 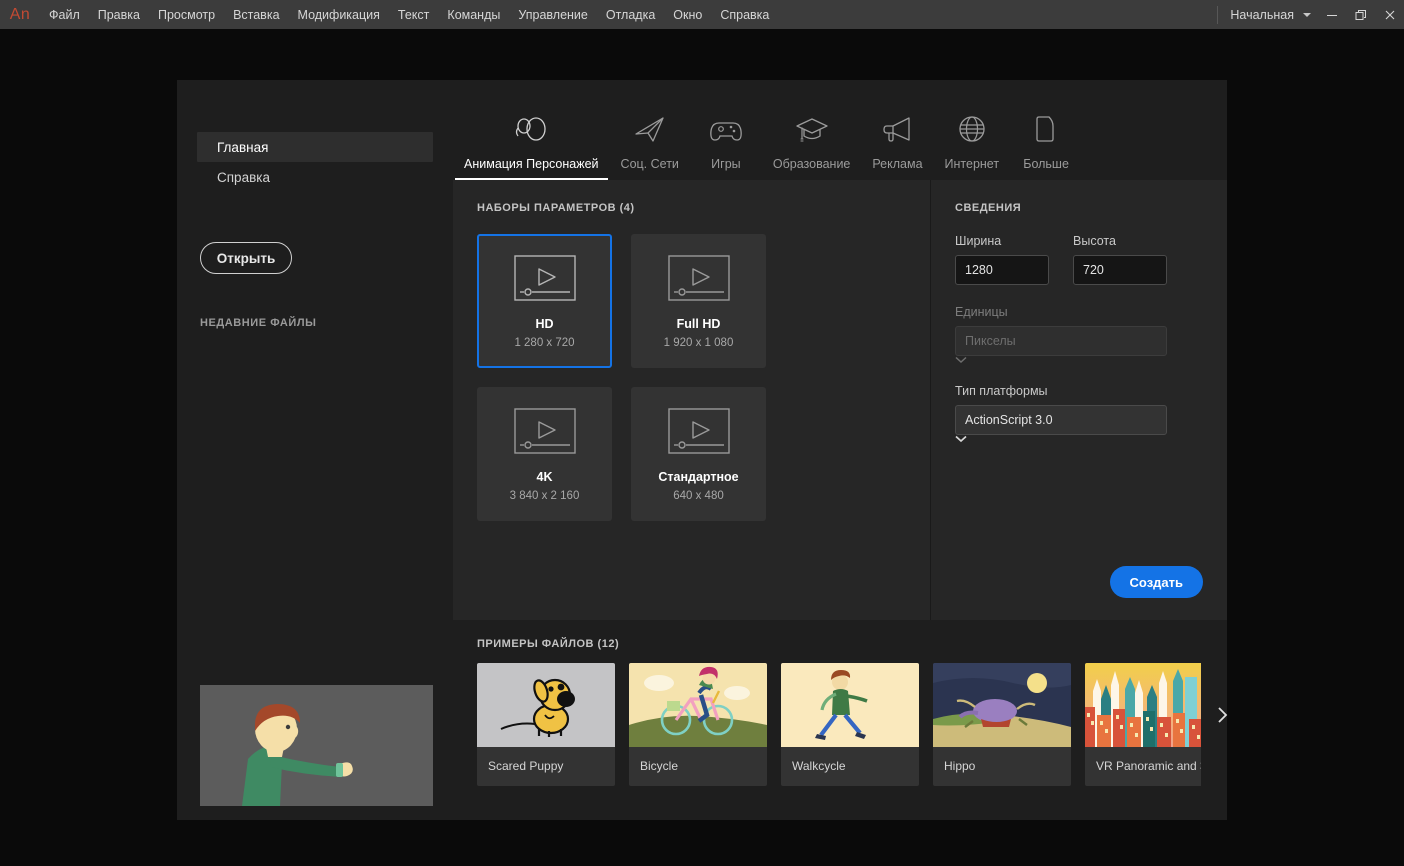 I want to click on create-button: Создать, so click(x=1156, y=582).